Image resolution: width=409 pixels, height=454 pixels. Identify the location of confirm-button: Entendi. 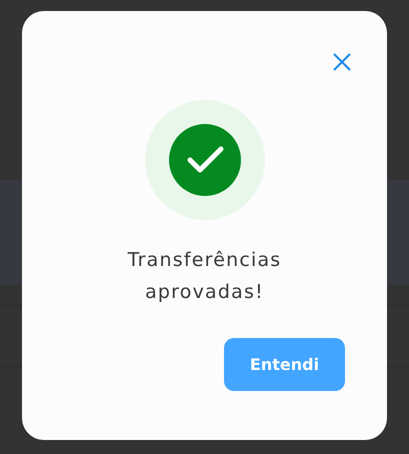
(284, 364).